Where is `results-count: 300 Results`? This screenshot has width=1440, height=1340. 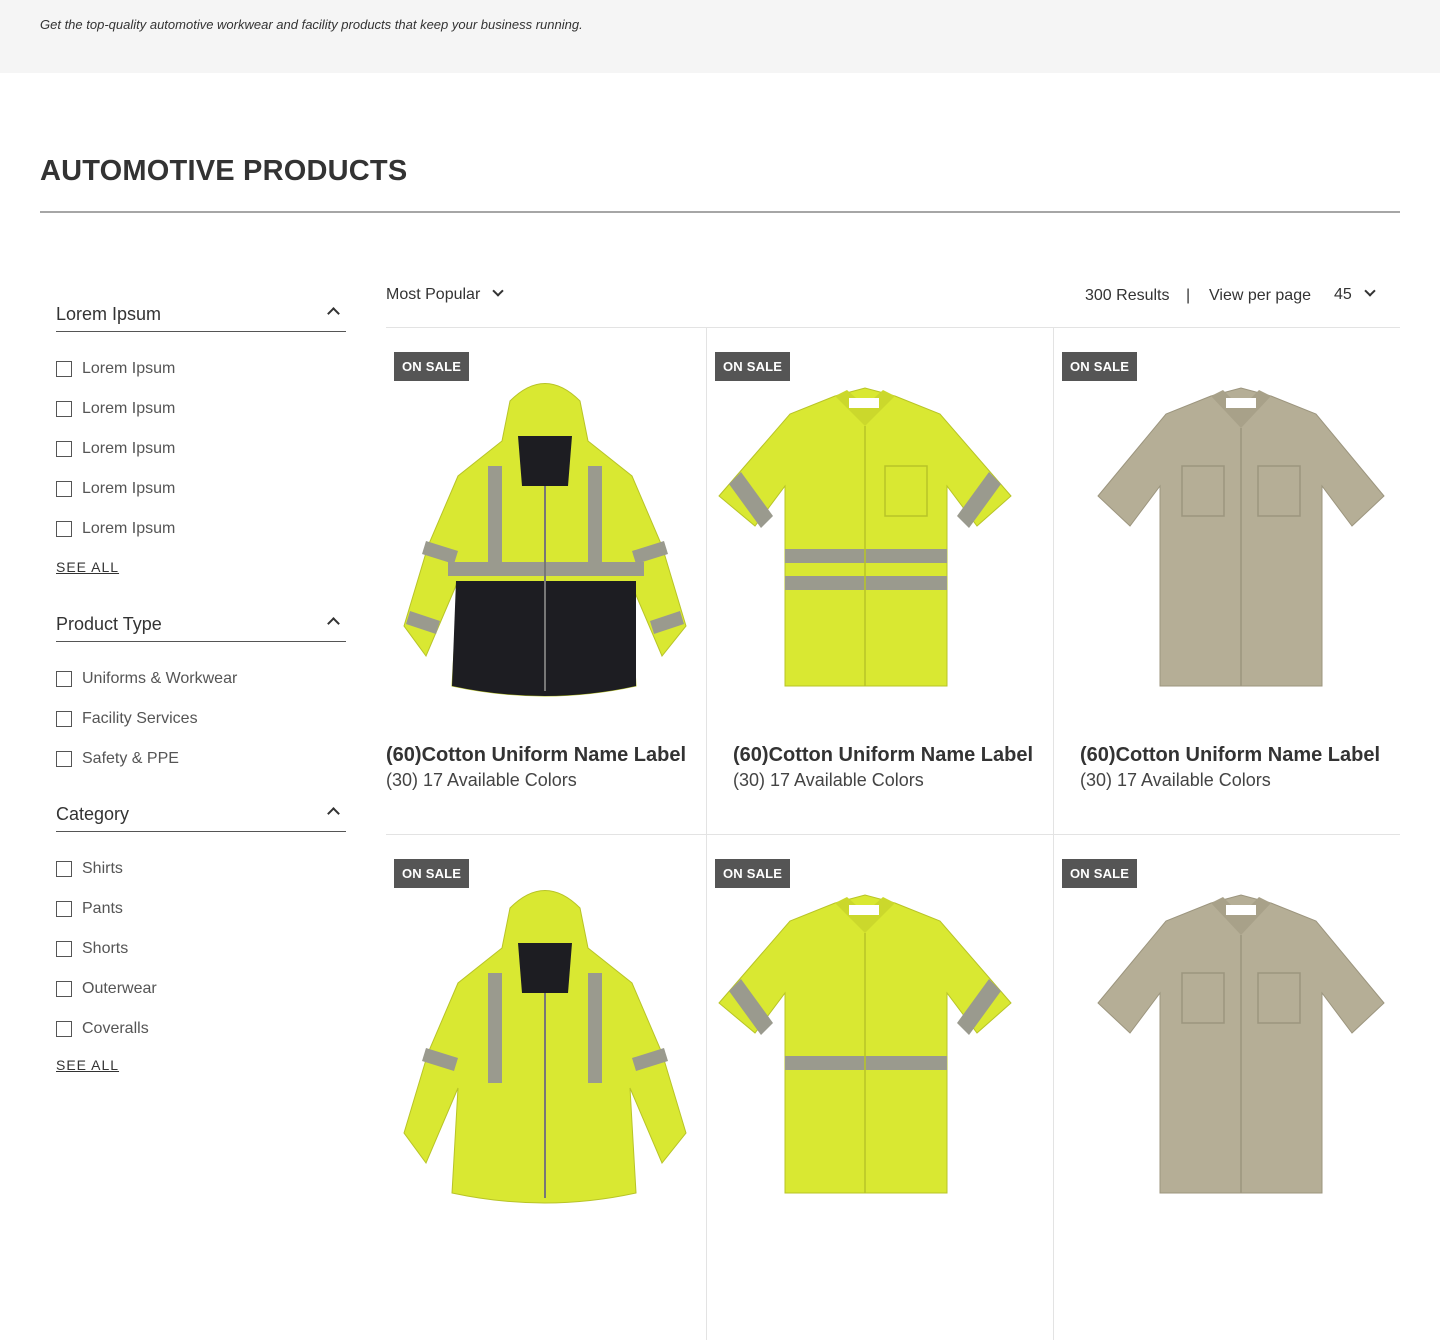 results-count: 300 Results is located at coordinates (1127, 295).